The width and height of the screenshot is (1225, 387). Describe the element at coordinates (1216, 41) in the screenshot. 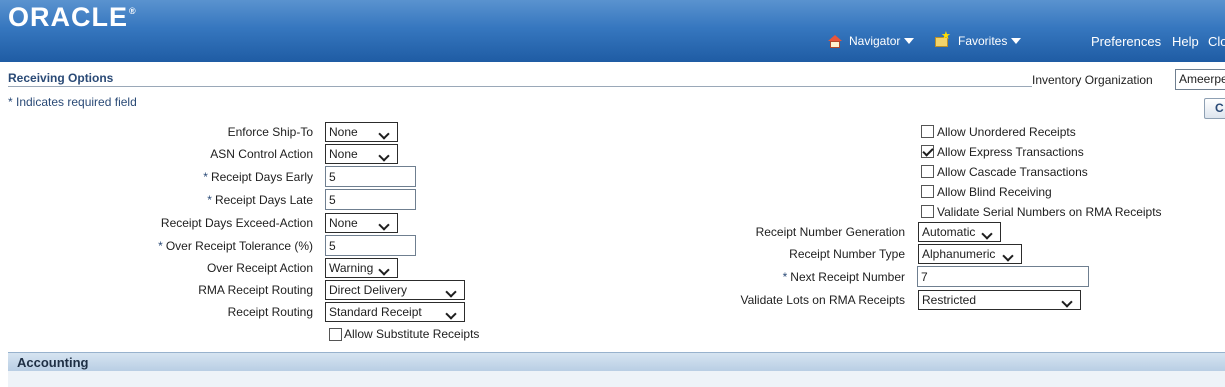

I see `close-link: Close` at that location.